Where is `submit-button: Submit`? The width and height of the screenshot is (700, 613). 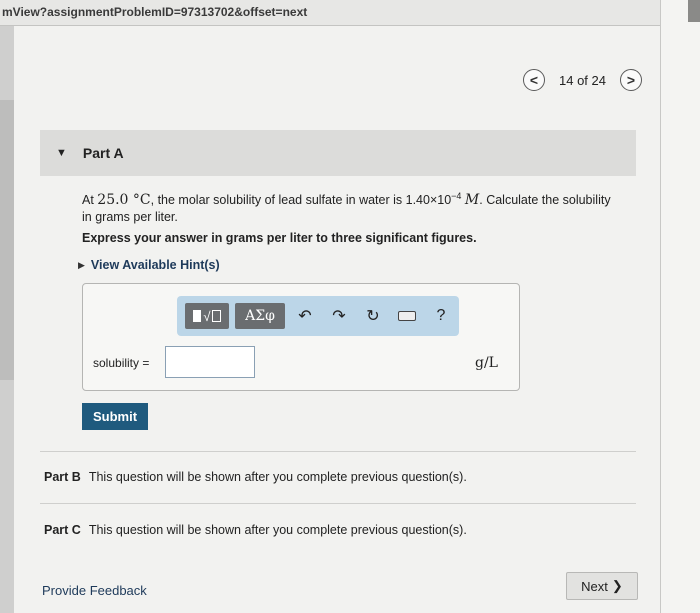
submit-button: Submit is located at coordinates (115, 416).